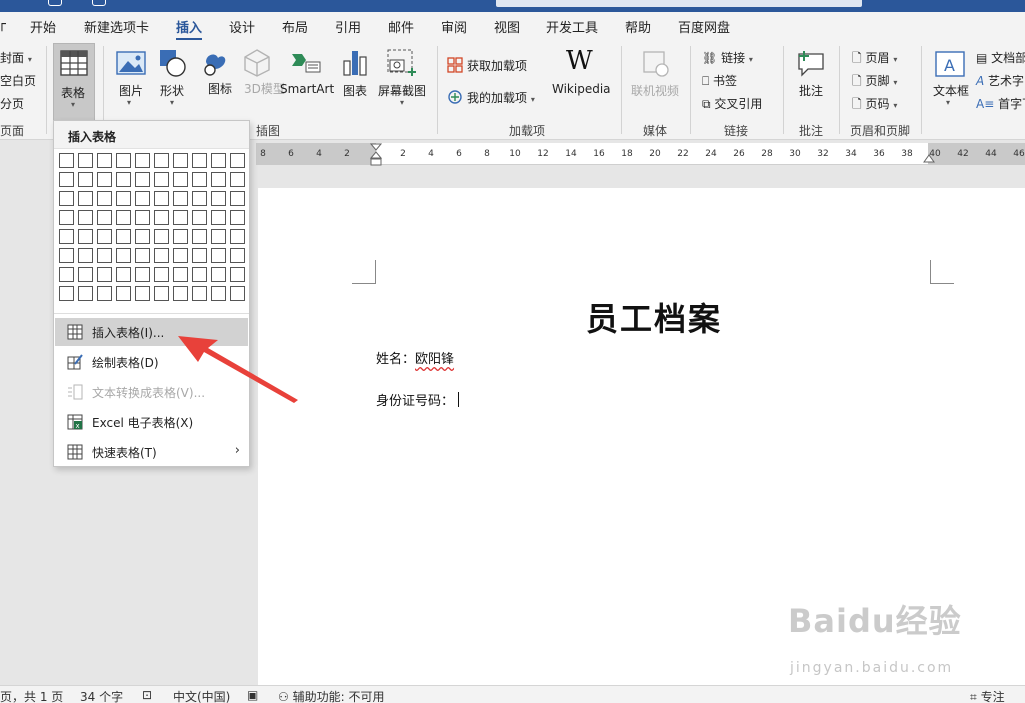 This screenshot has width=1025, height=703. Describe the element at coordinates (638, 26) in the screenshot. I see `tab-help: 帮助` at that location.